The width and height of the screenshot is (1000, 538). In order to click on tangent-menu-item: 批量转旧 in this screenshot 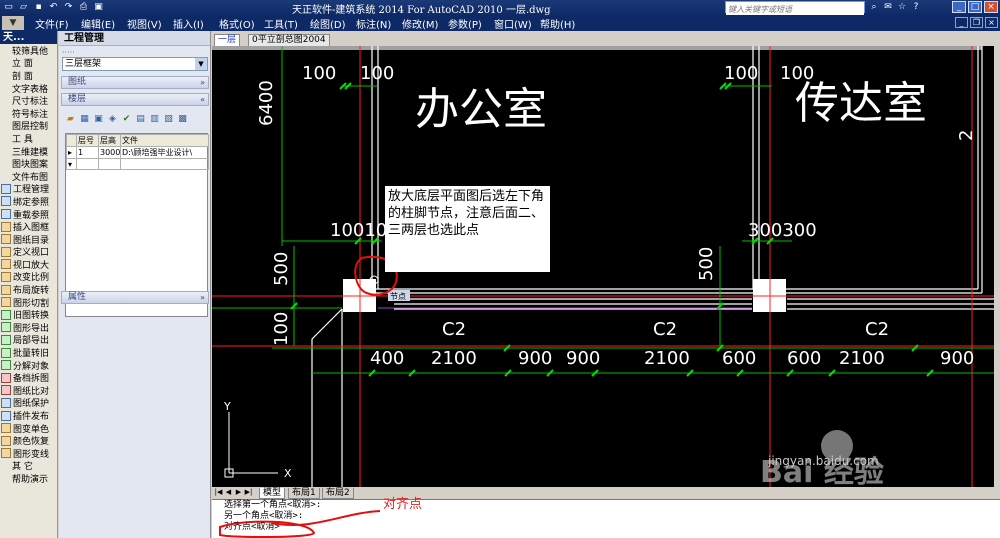, I will do `click(28, 352)`.